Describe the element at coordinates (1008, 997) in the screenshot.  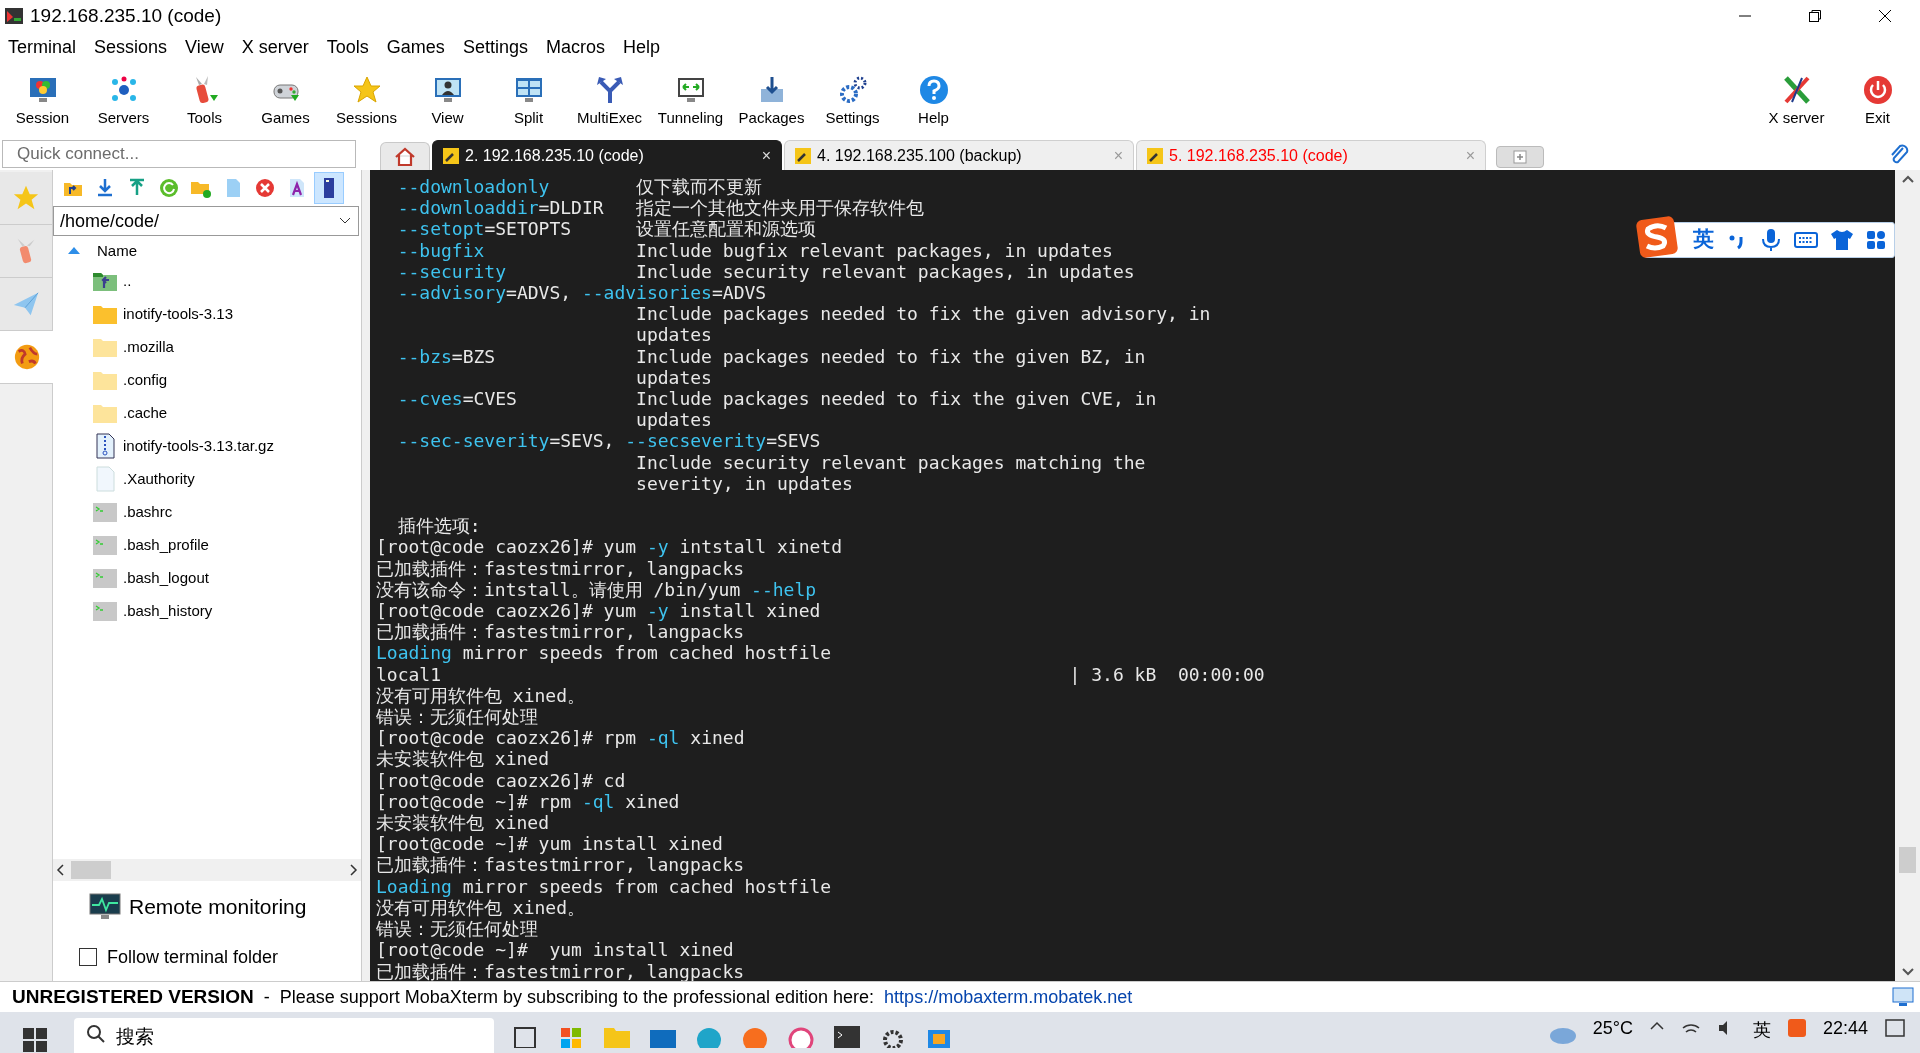
I see `website-link: https://mobaxterm.mobatek.net` at that location.